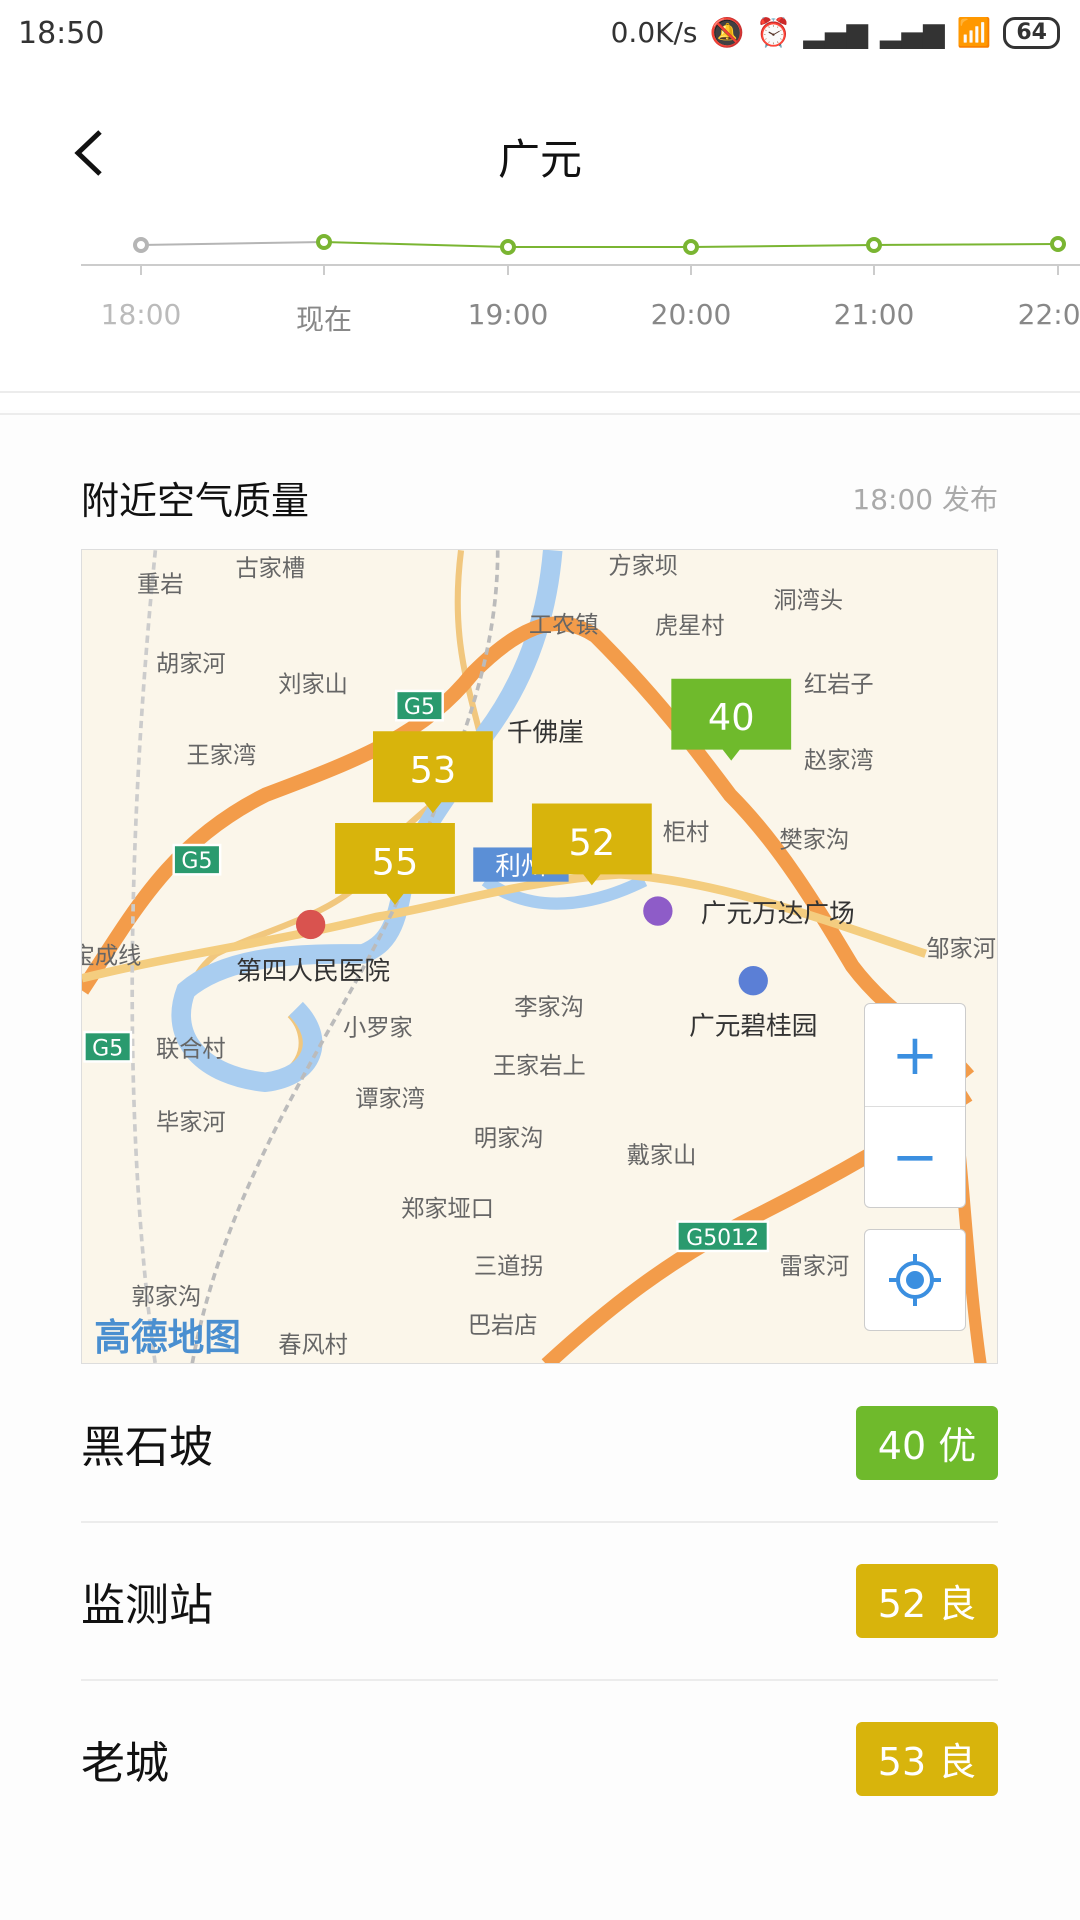  What do you see at coordinates (540, 250) in the screenshot?
I see `timeline-chart` at bounding box center [540, 250].